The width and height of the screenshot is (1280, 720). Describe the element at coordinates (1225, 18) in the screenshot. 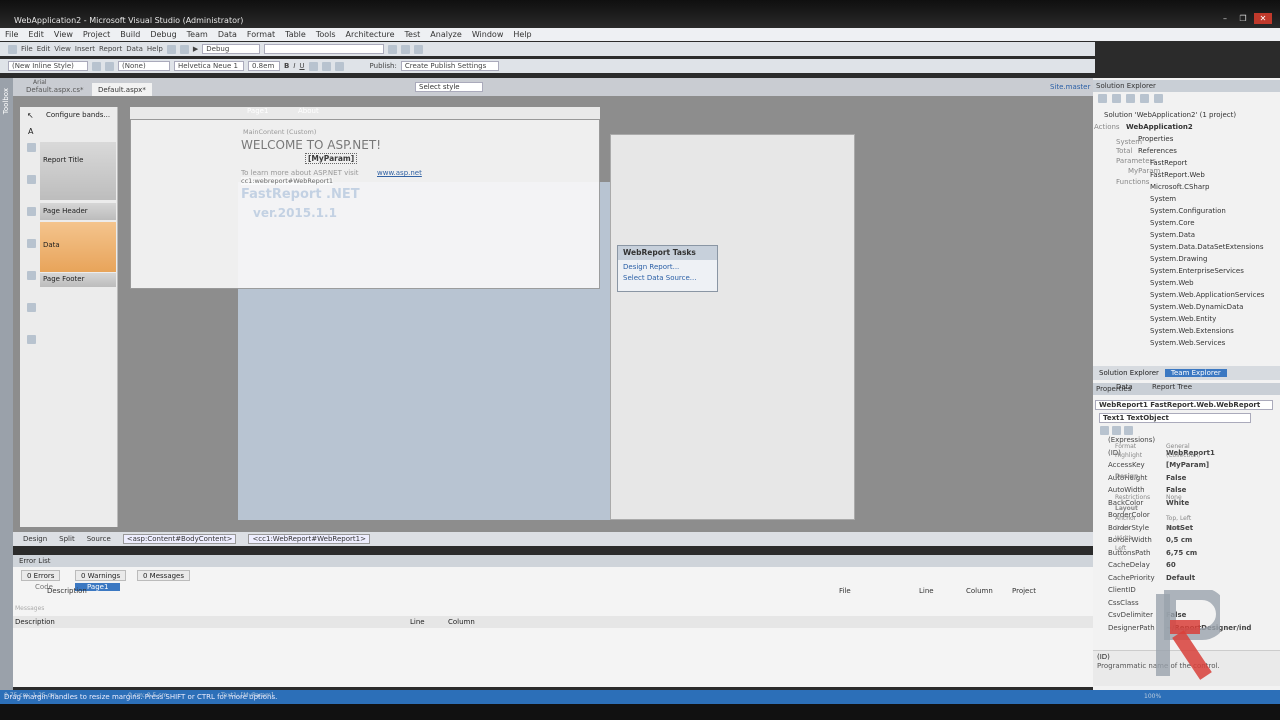

I see `minimize-icon: –` at that location.